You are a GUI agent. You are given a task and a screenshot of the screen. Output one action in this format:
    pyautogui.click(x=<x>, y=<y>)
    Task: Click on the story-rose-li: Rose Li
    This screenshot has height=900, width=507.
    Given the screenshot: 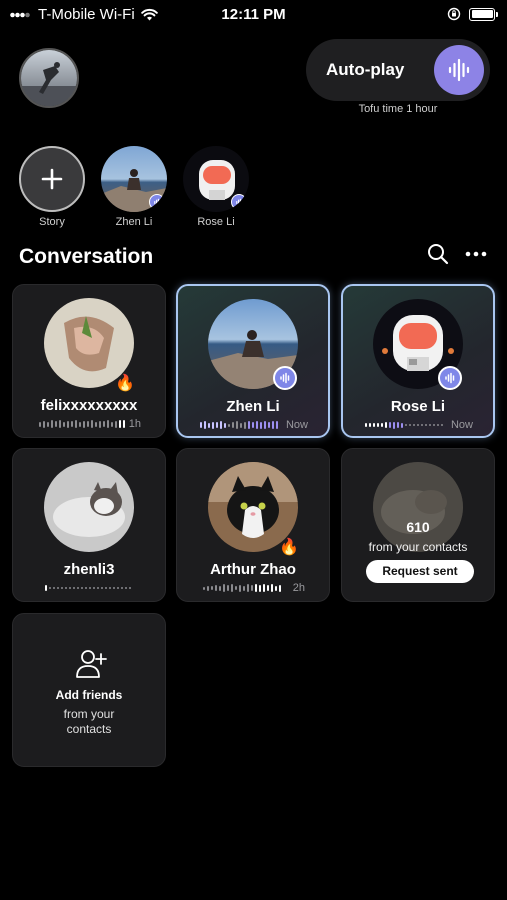 What is the action you would take?
    pyautogui.click(x=216, y=187)
    